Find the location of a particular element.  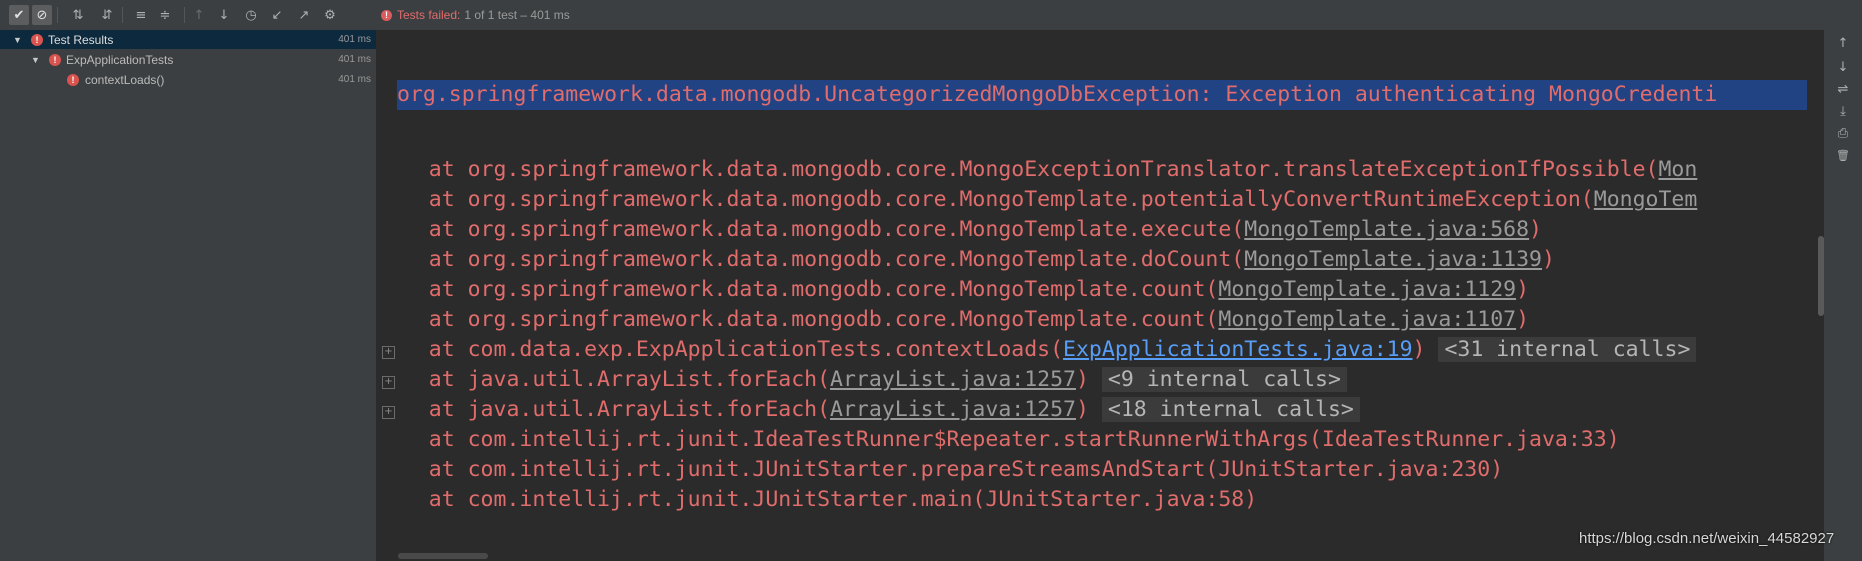

sort-duration-icon: ⇵ is located at coordinates (107, 15).